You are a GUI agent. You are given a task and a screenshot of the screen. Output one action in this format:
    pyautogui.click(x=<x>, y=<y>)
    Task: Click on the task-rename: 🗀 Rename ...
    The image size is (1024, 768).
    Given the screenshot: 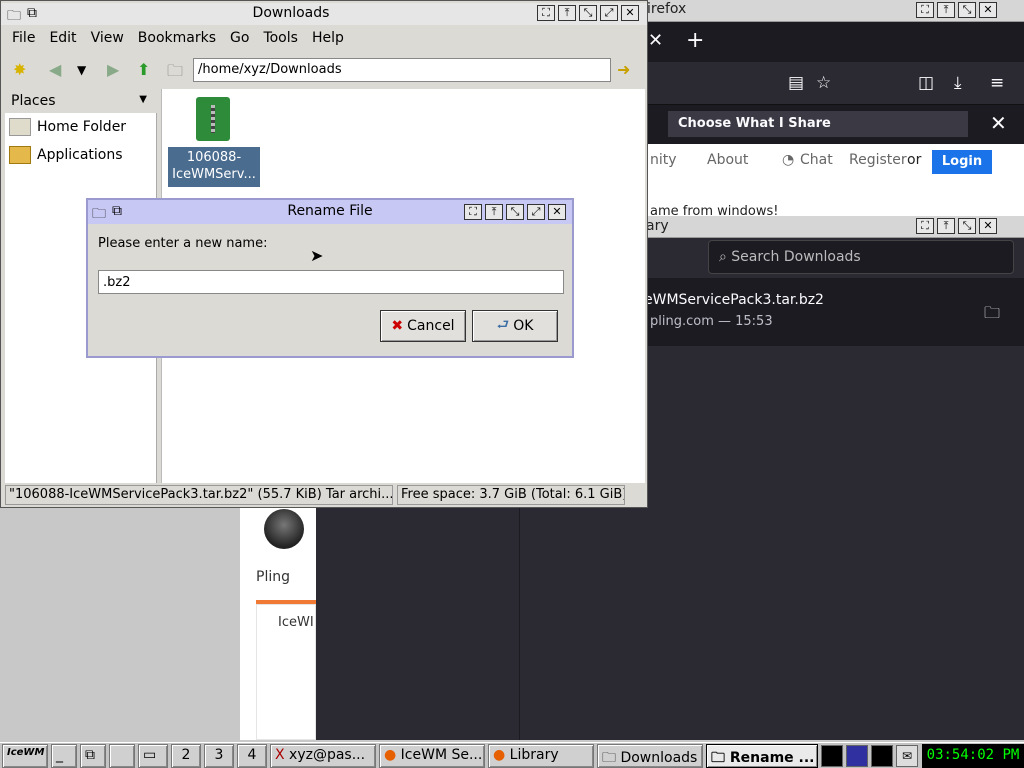 What is the action you would take?
    pyautogui.click(x=762, y=755)
    